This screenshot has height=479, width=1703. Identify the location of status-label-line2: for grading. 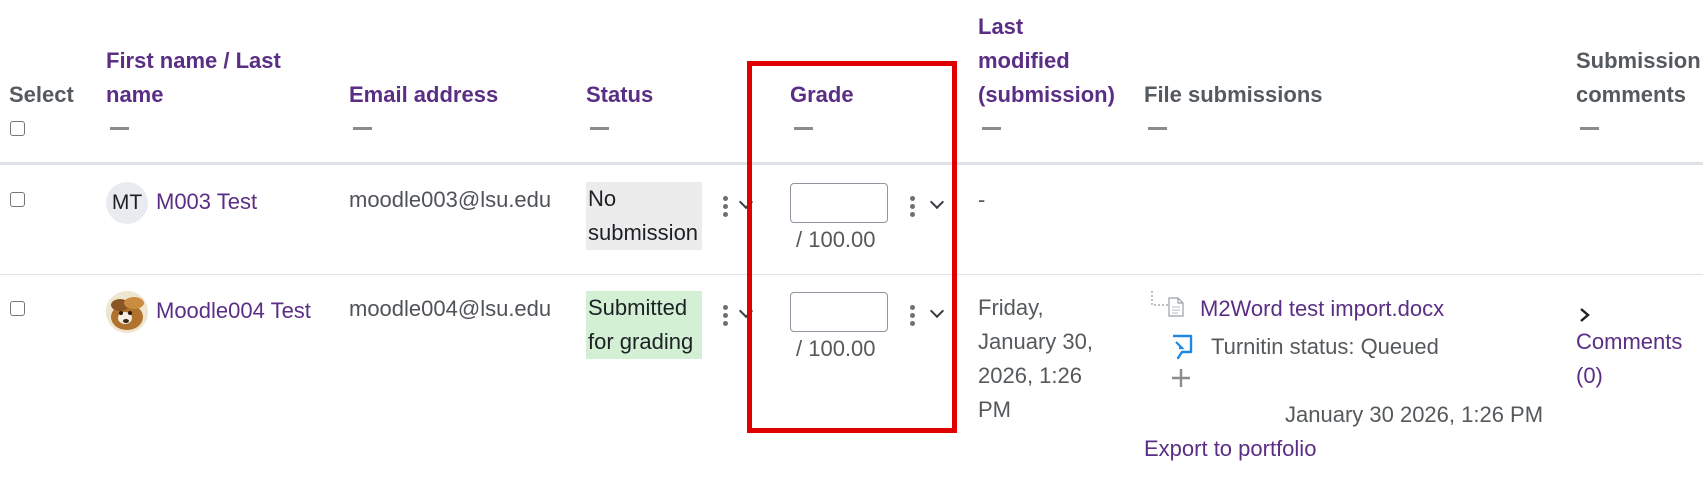
(641, 341).